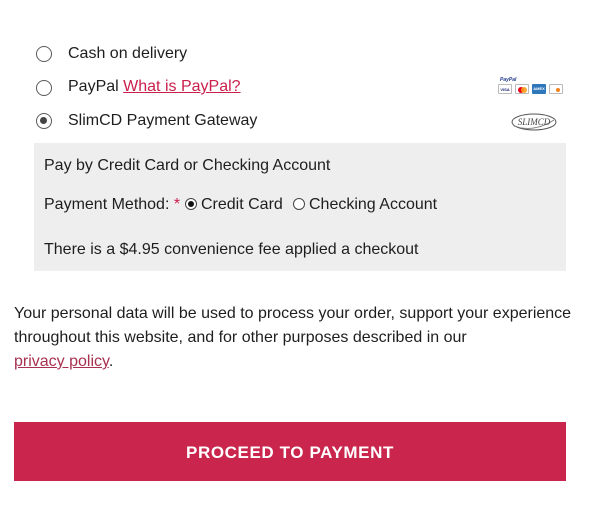 This screenshot has width=616, height=518. I want to click on privacy-suffix: ., so click(111, 361).